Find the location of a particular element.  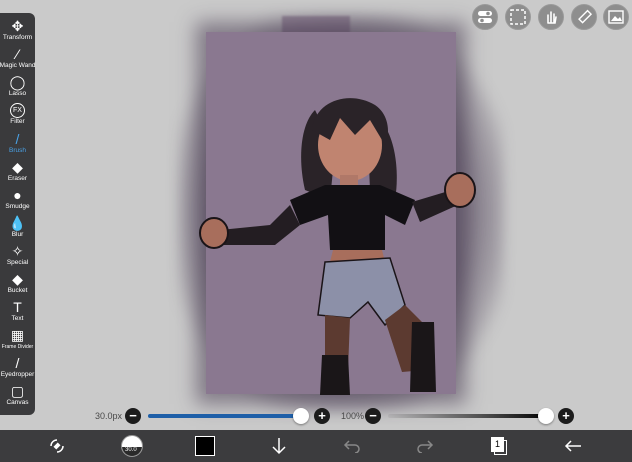

transform-icon: ✥ is located at coordinates (17, 26).